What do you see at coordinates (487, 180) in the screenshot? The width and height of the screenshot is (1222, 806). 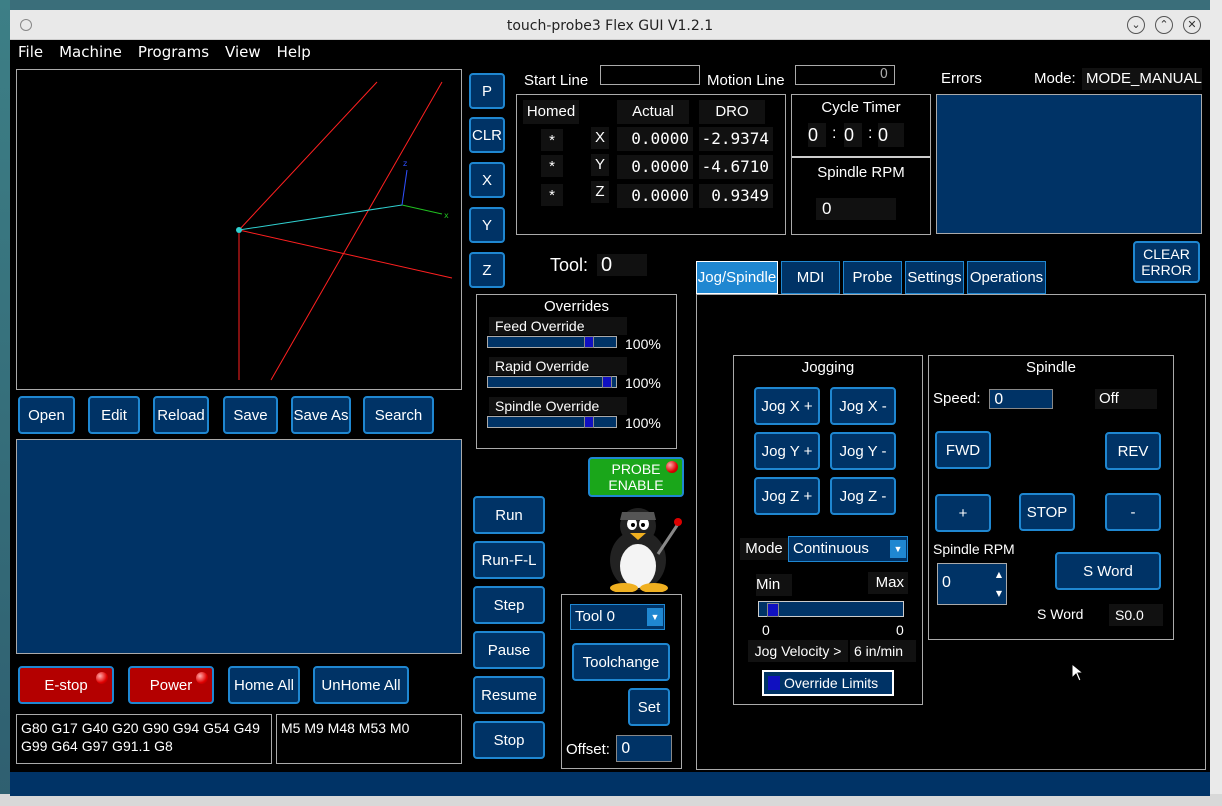 I see `view-x-button: X` at bounding box center [487, 180].